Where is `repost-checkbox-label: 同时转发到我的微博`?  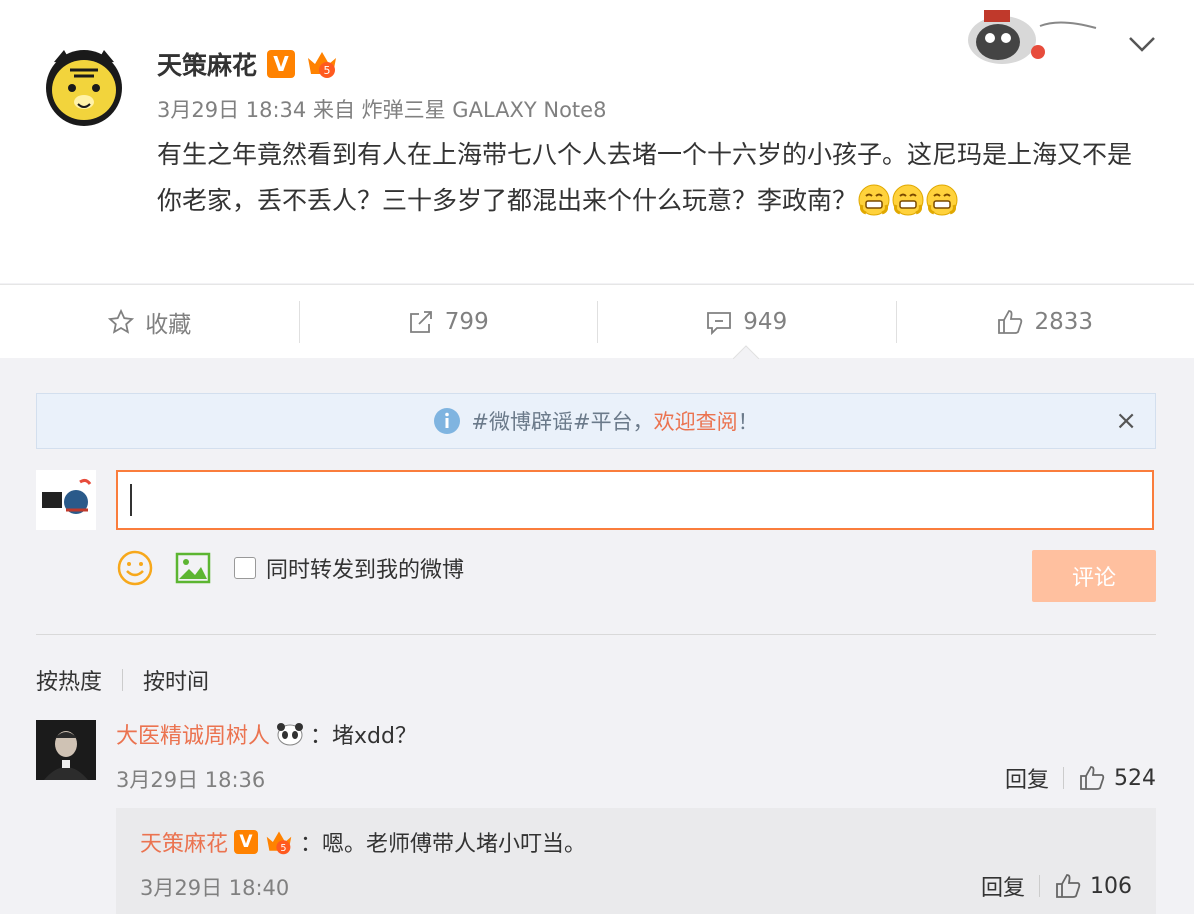
repost-checkbox-label: 同时转发到我的微博 is located at coordinates (349, 568).